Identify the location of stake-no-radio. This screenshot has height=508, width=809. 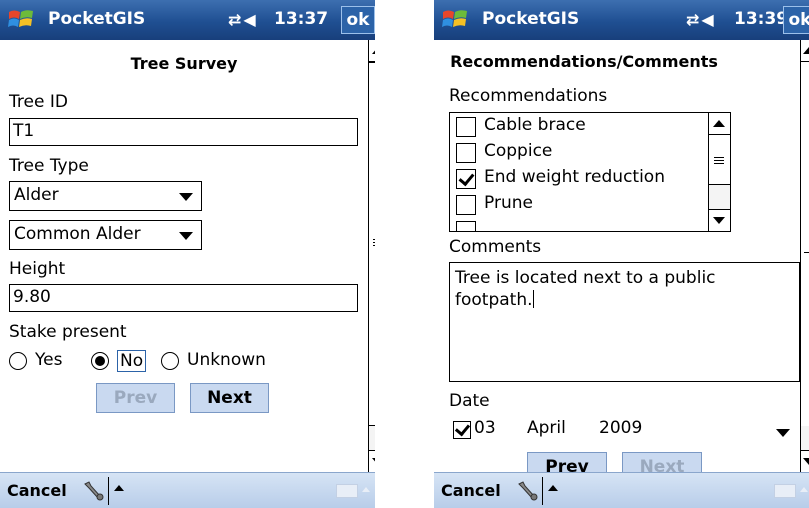
(100, 361).